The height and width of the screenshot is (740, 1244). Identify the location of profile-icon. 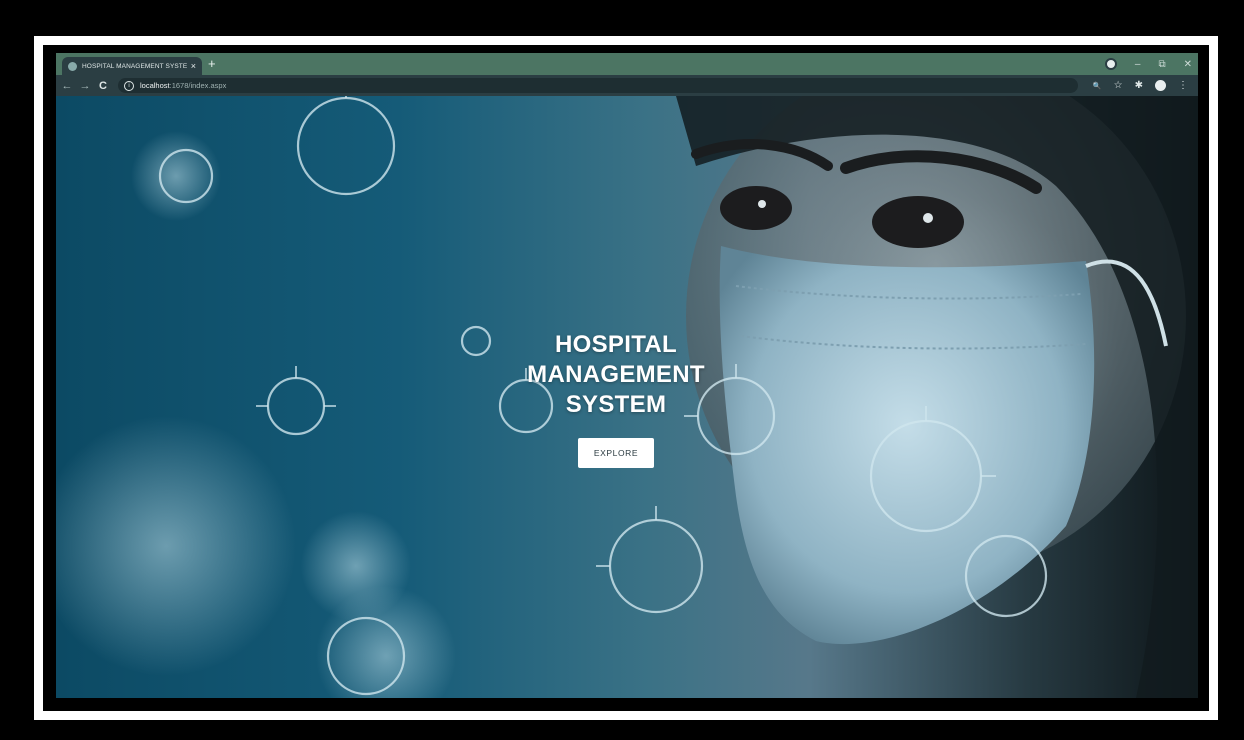
(1110, 64).